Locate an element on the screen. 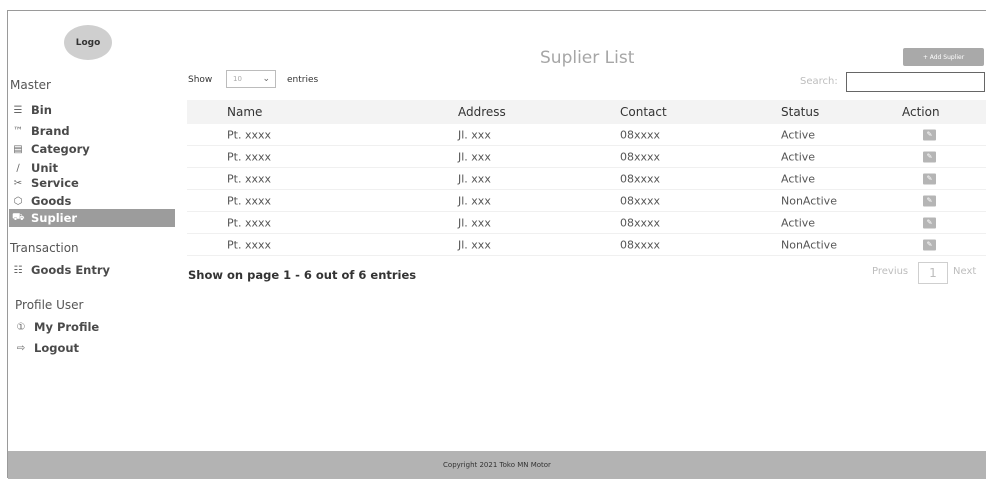  box-icon: ⬡ is located at coordinates (18, 201).